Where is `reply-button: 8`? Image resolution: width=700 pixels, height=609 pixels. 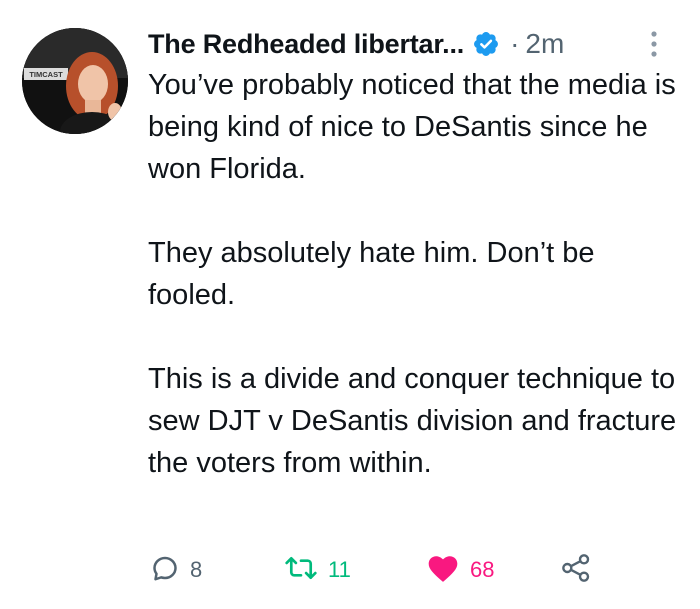 reply-button: 8 is located at coordinates (176, 570).